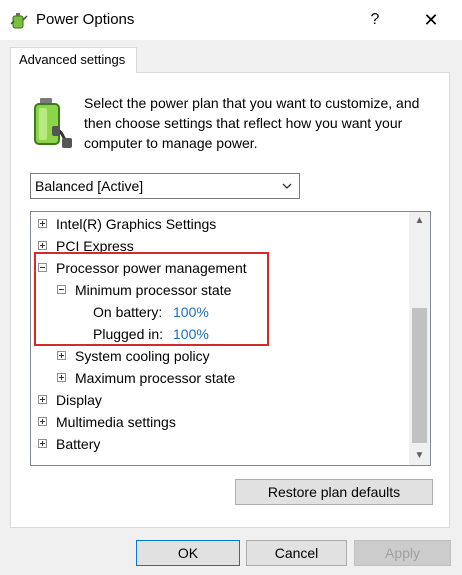  What do you see at coordinates (296, 553) in the screenshot?
I see `cancel-button: Cancel` at bounding box center [296, 553].